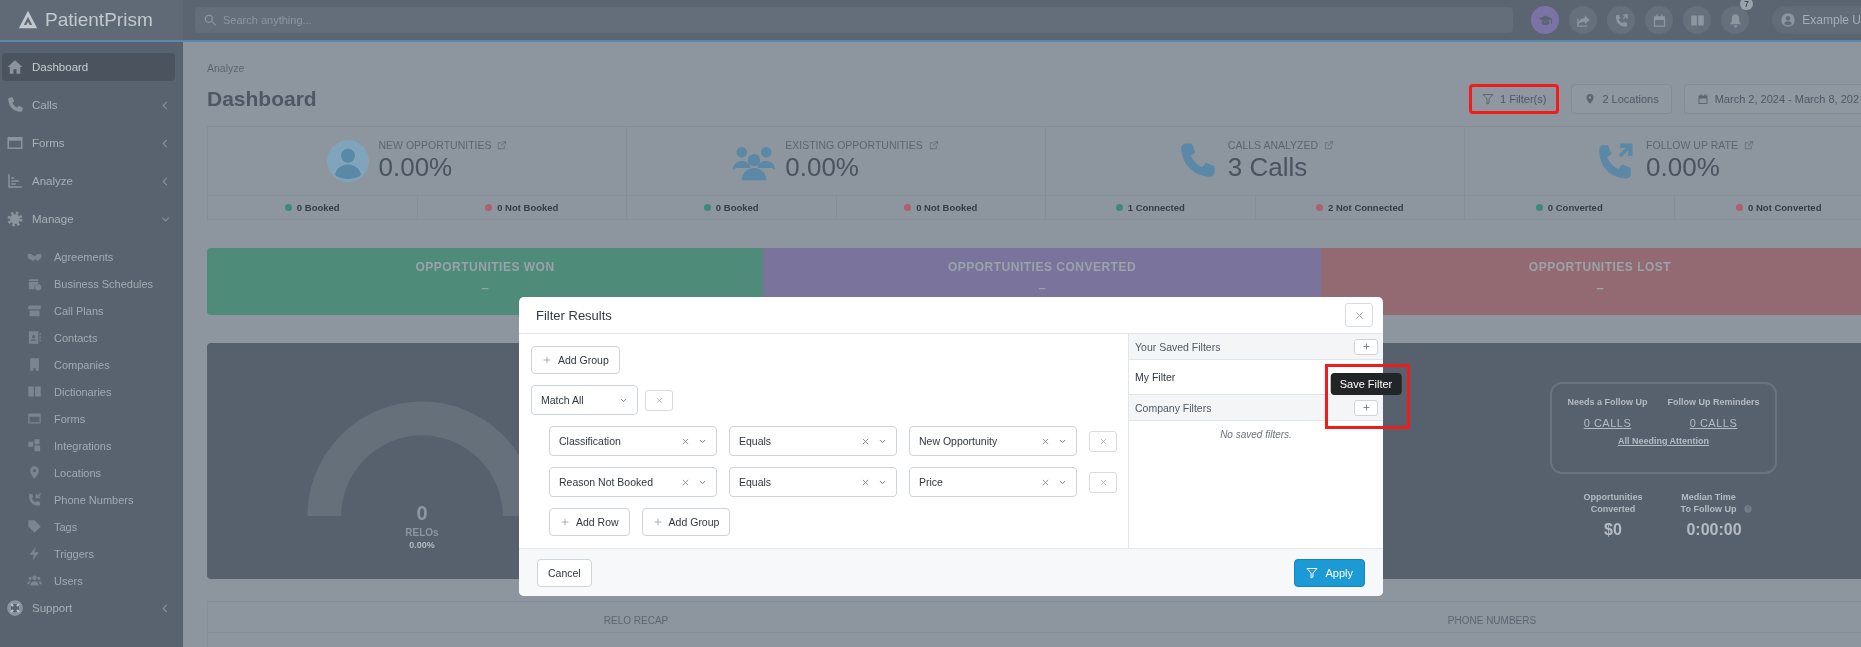 This screenshot has width=1861, height=647. Describe the element at coordinates (91, 553) in the screenshot. I see `nav-subitem: Triggers` at that location.